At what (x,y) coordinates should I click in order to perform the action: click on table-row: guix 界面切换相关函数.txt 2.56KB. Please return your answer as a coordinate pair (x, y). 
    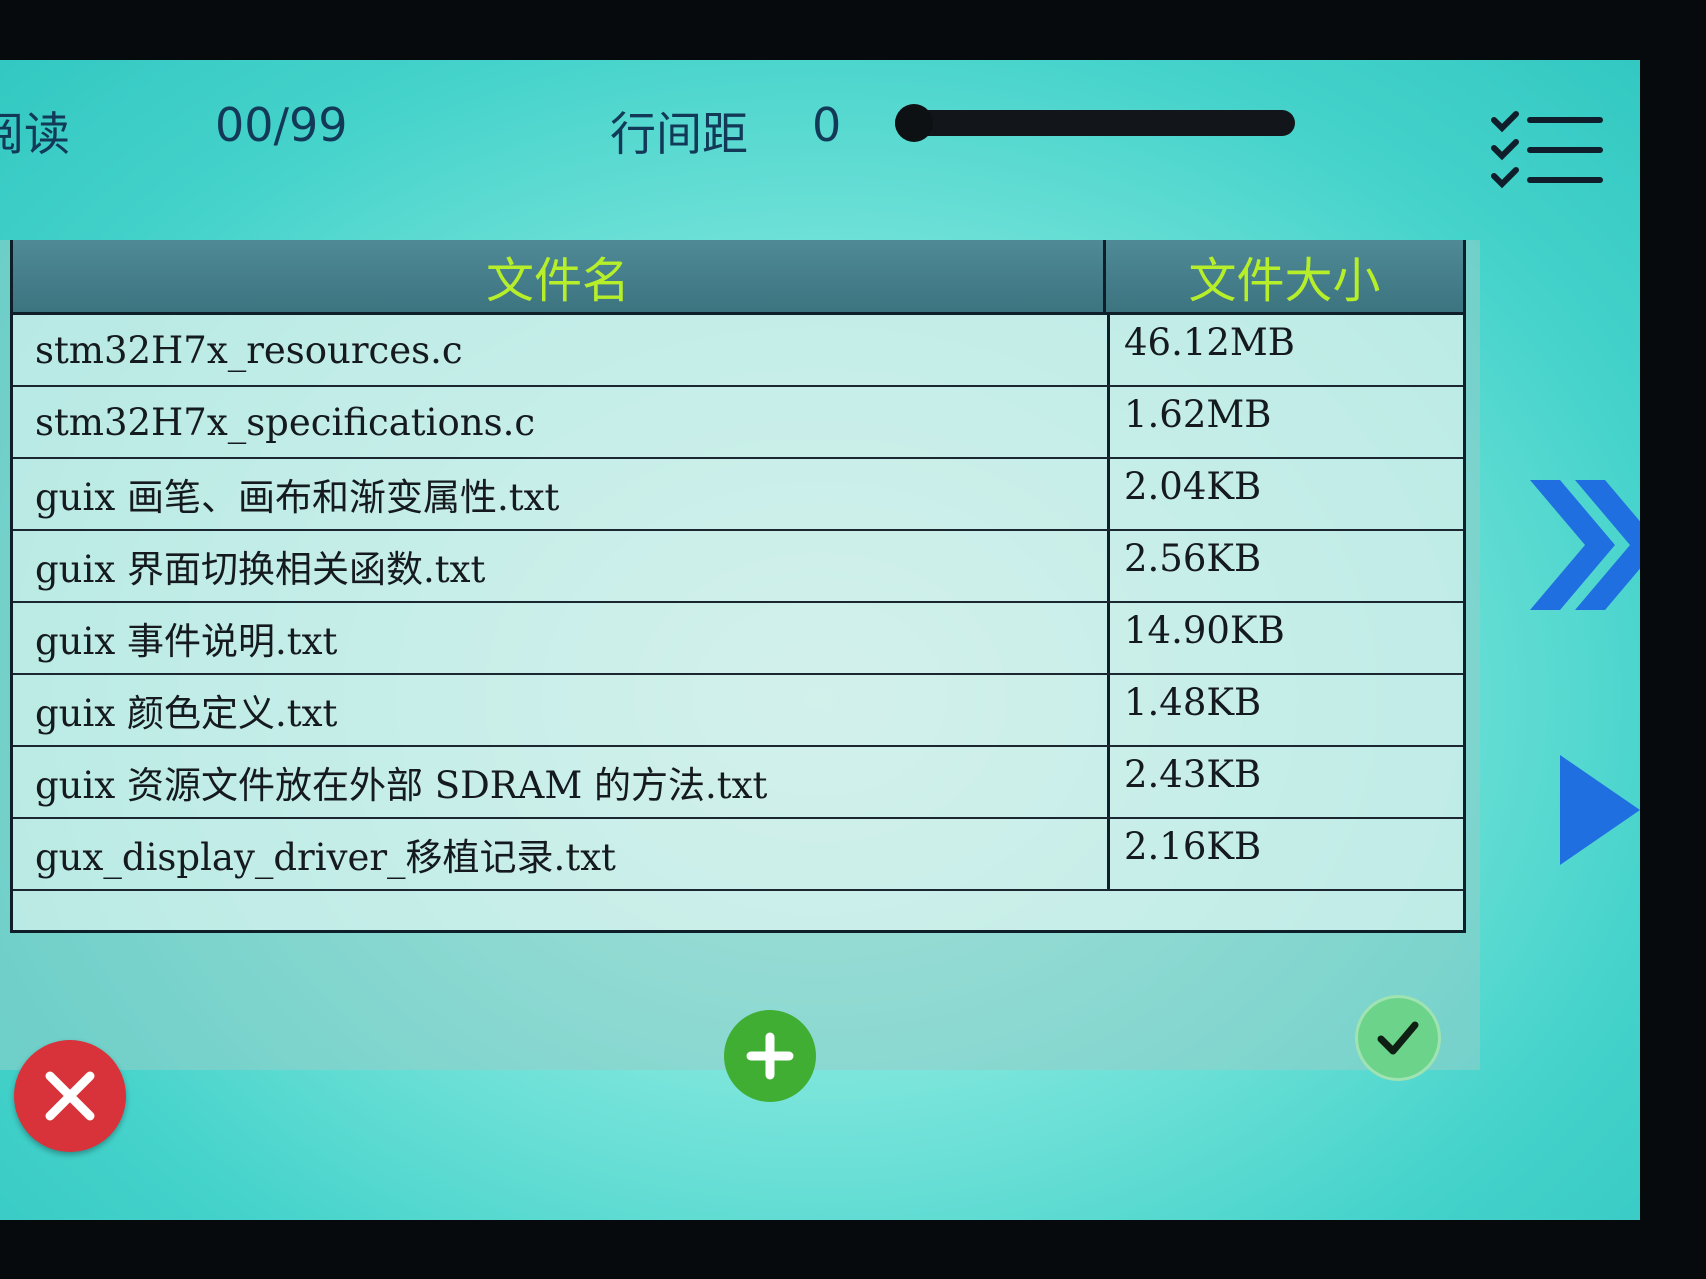
    Looking at the image, I should click on (738, 567).